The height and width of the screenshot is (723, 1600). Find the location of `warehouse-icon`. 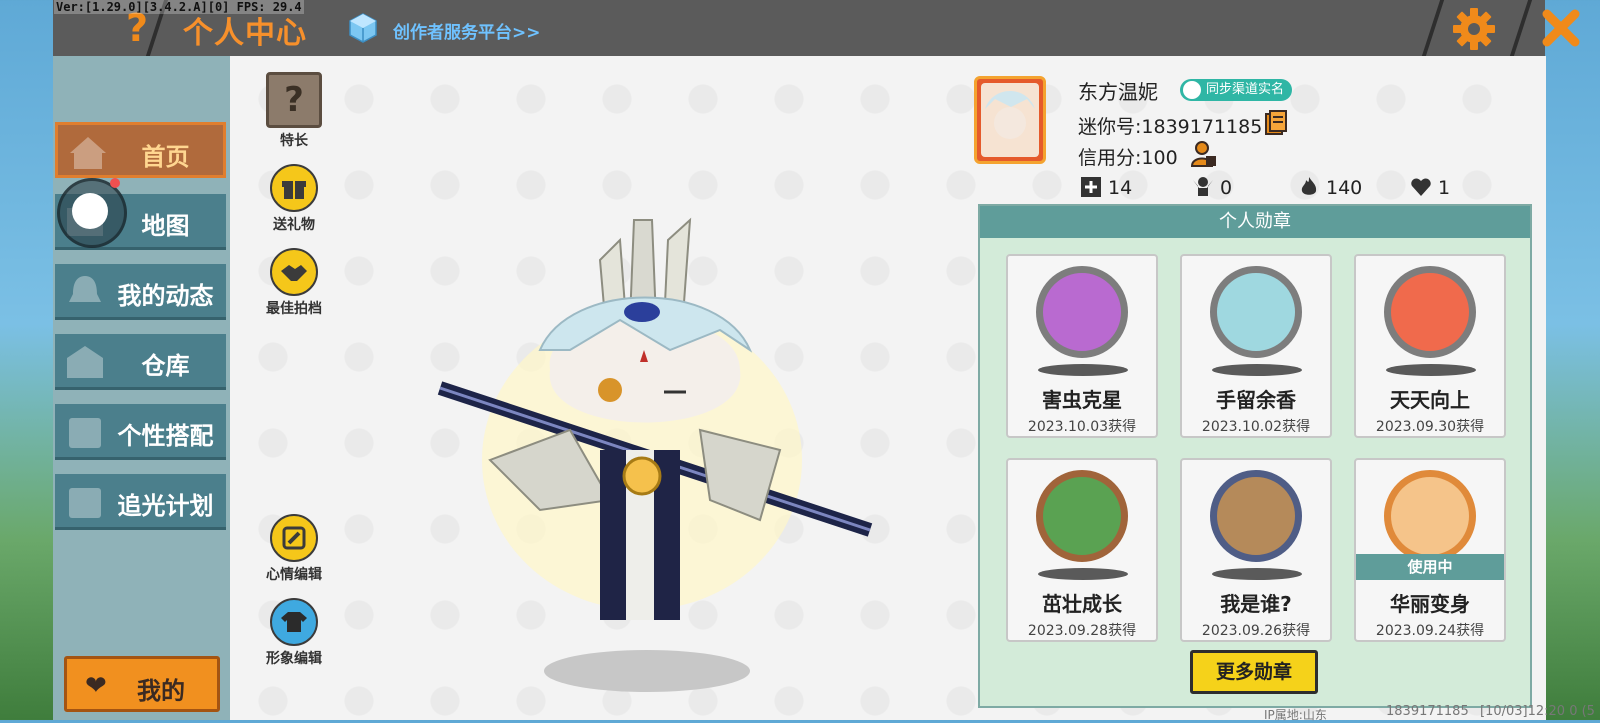

warehouse-icon is located at coordinates (85, 362).